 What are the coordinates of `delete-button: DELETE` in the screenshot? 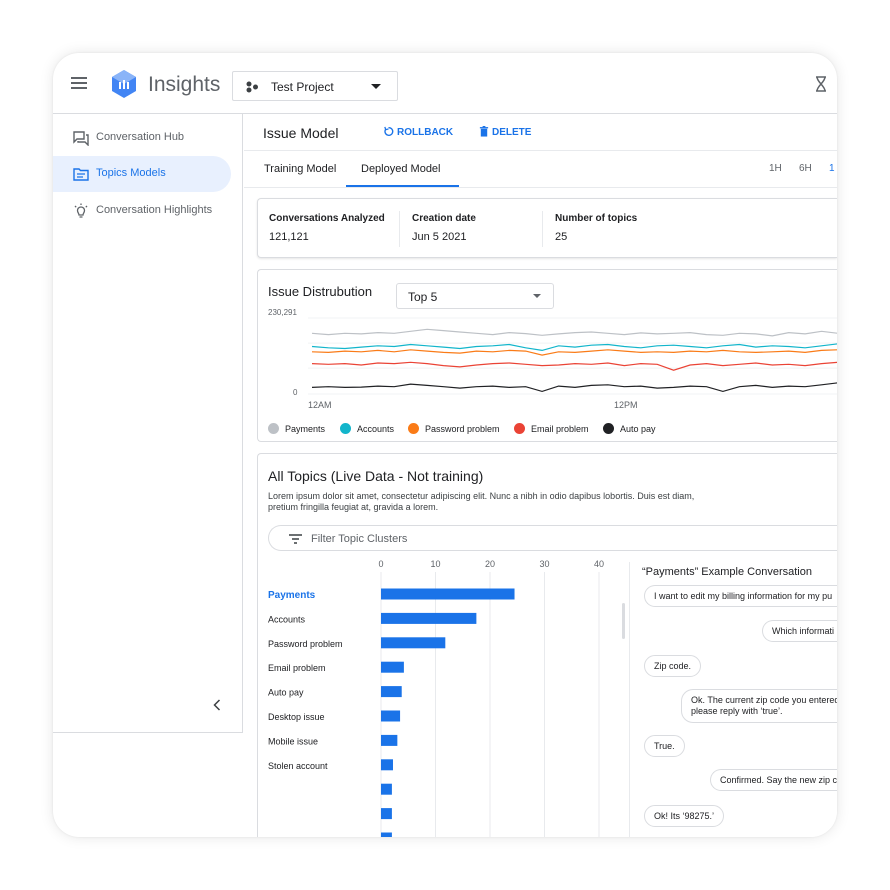 It's located at (505, 132).